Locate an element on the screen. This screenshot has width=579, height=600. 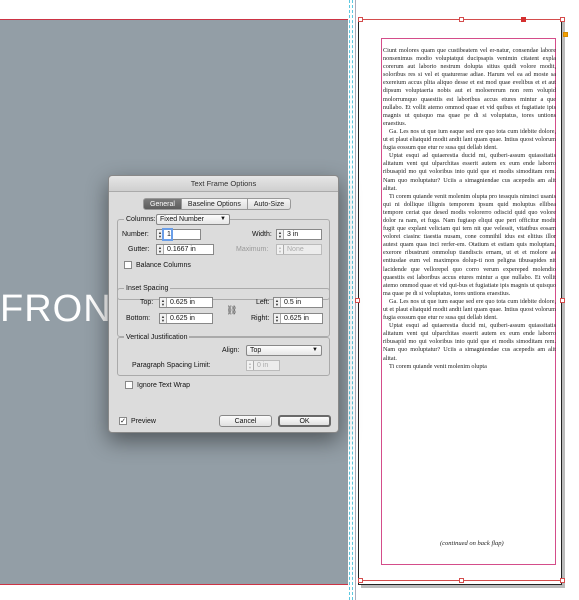
balance-columns-checkbox is located at coordinates (128, 265).